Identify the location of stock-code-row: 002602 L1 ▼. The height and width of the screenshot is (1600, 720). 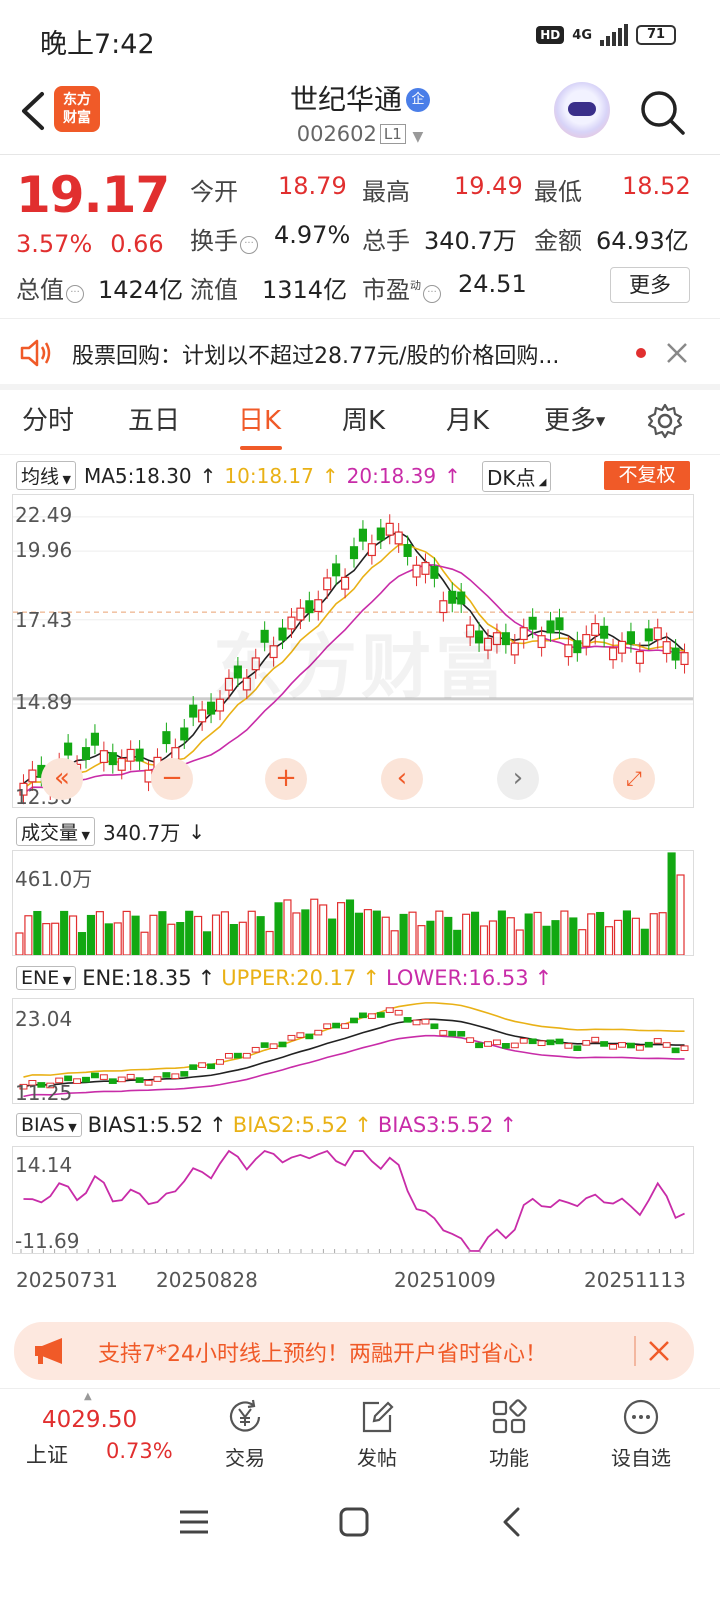
(360, 134).